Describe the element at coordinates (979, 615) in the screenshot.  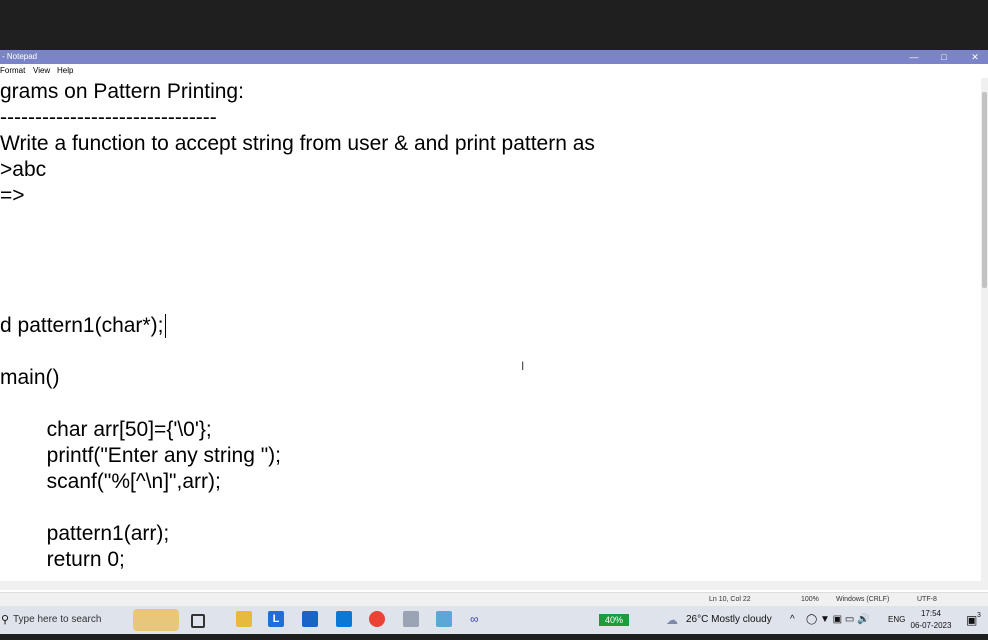
I see `notification-count: 3` at that location.